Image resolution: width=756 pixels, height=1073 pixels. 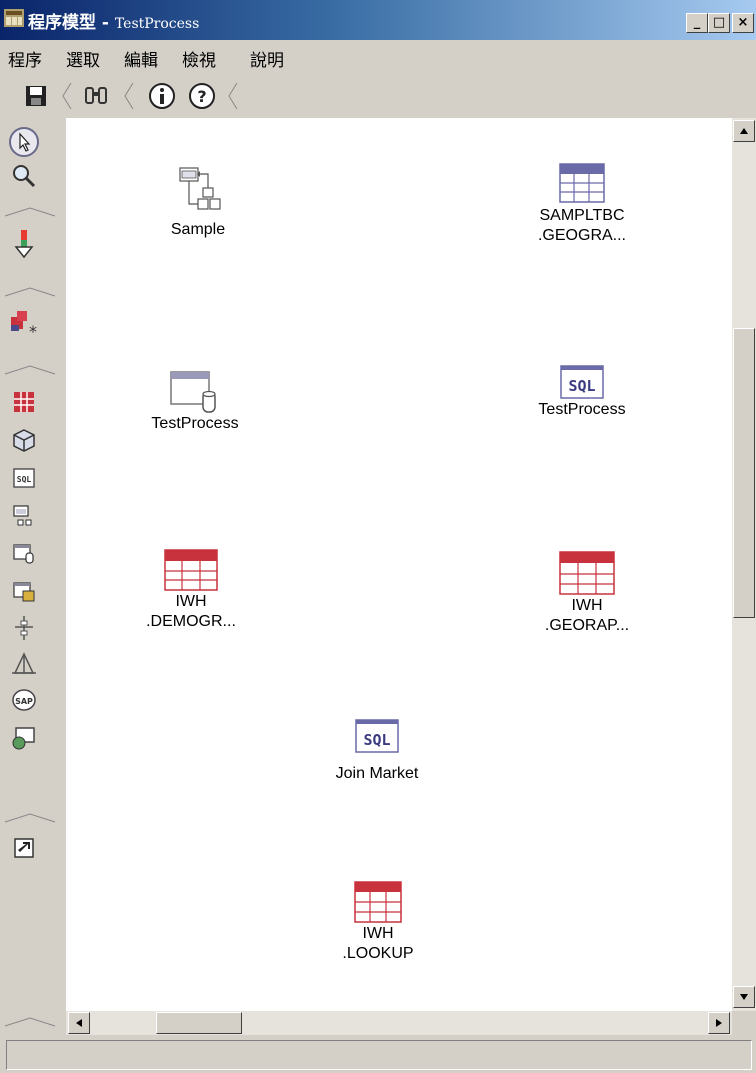 I want to click on sql-icon: SQL, so click(x=24, y=478).